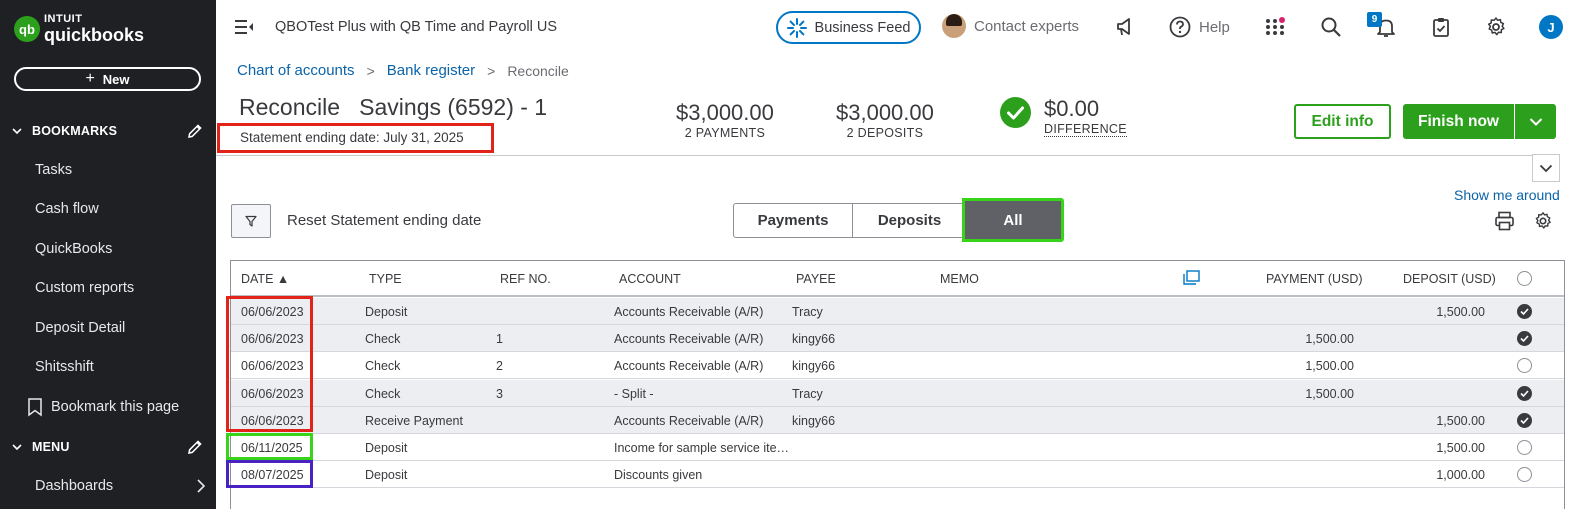 The width and height of the screenshot is (1587, 509). What do you see at coordinates (1275, 27) in the screenshot?
I see `apps-grid-icon` at bounding box center [1275, 27].